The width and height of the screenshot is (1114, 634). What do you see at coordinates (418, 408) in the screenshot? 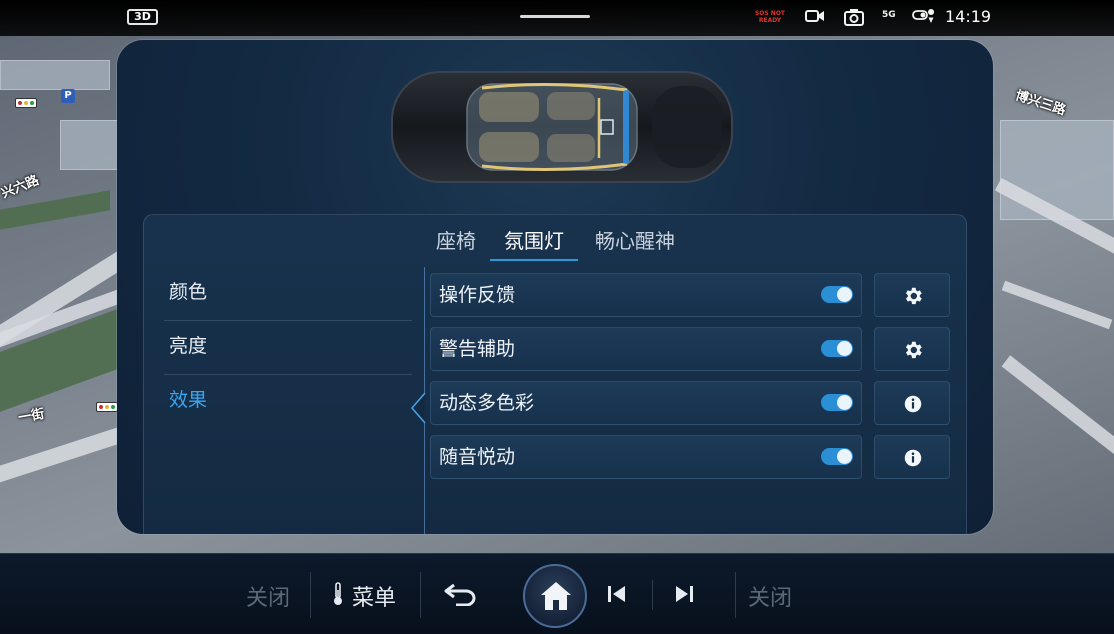
I see `selected-indicator-icon` at bounding box center [418, 408].